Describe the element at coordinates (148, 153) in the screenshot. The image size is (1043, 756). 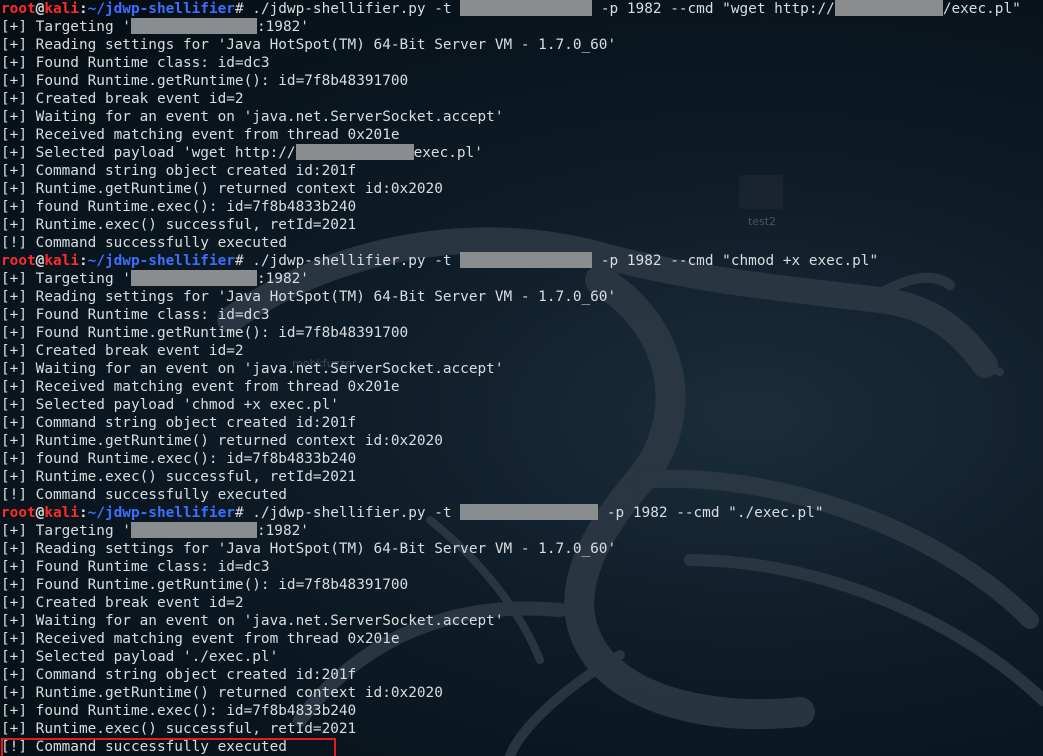
I see `output-text: [+] Selected payload 'wget http://` at that location.